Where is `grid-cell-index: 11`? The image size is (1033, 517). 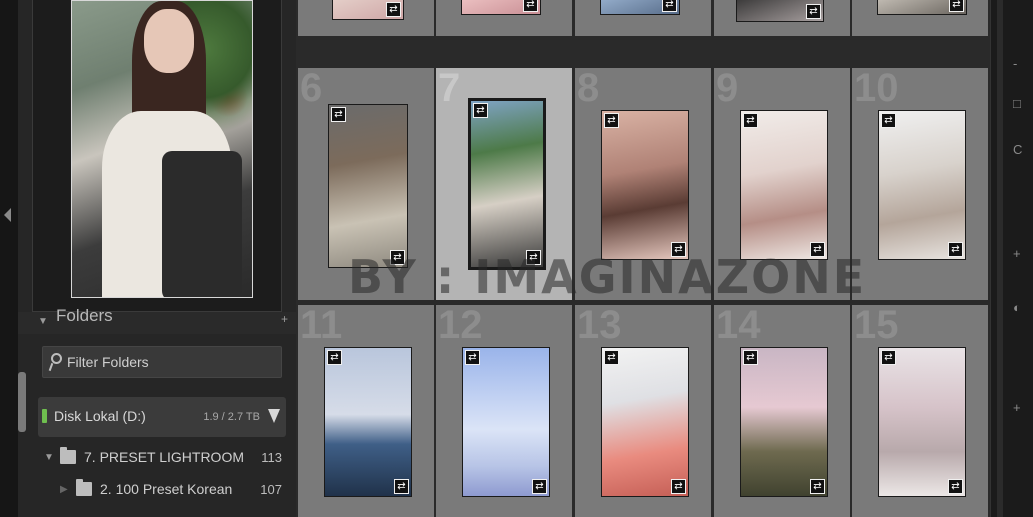
grid-cell-index: 11 is located at coordinates (321, 326).